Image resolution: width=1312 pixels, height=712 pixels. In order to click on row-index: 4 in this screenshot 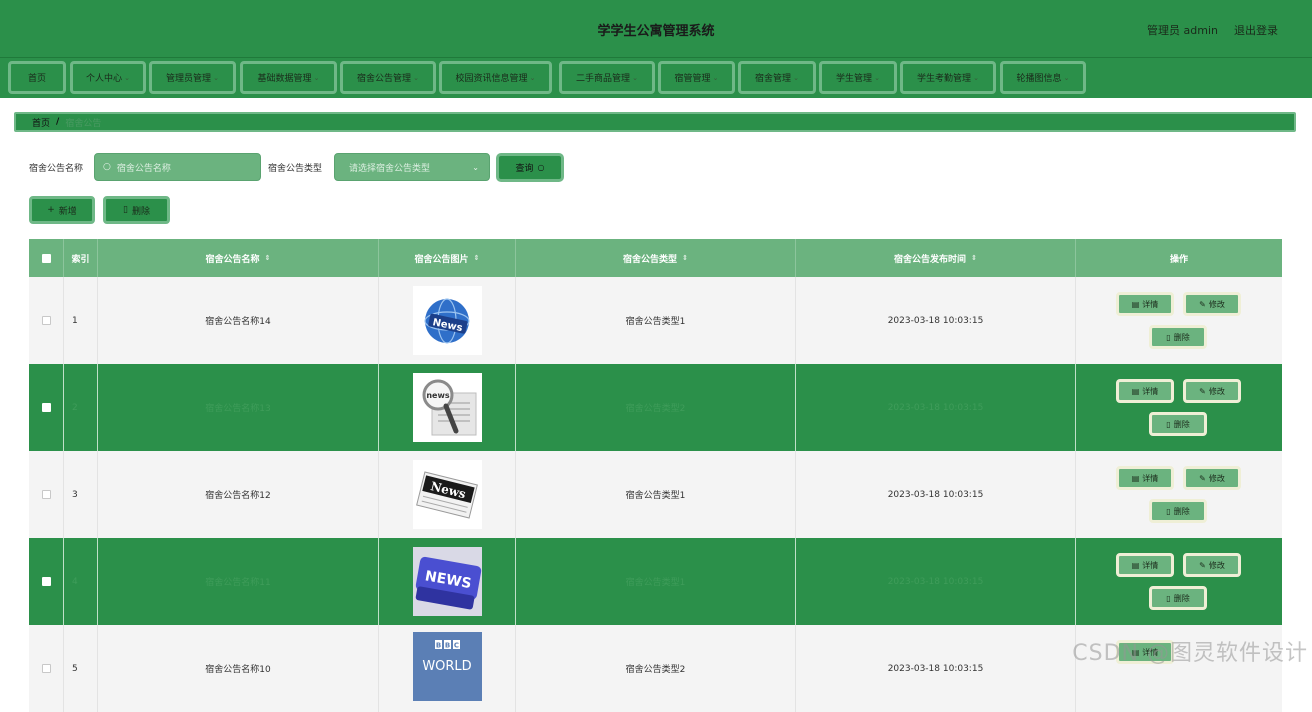, I will do `click(81, 581)`.